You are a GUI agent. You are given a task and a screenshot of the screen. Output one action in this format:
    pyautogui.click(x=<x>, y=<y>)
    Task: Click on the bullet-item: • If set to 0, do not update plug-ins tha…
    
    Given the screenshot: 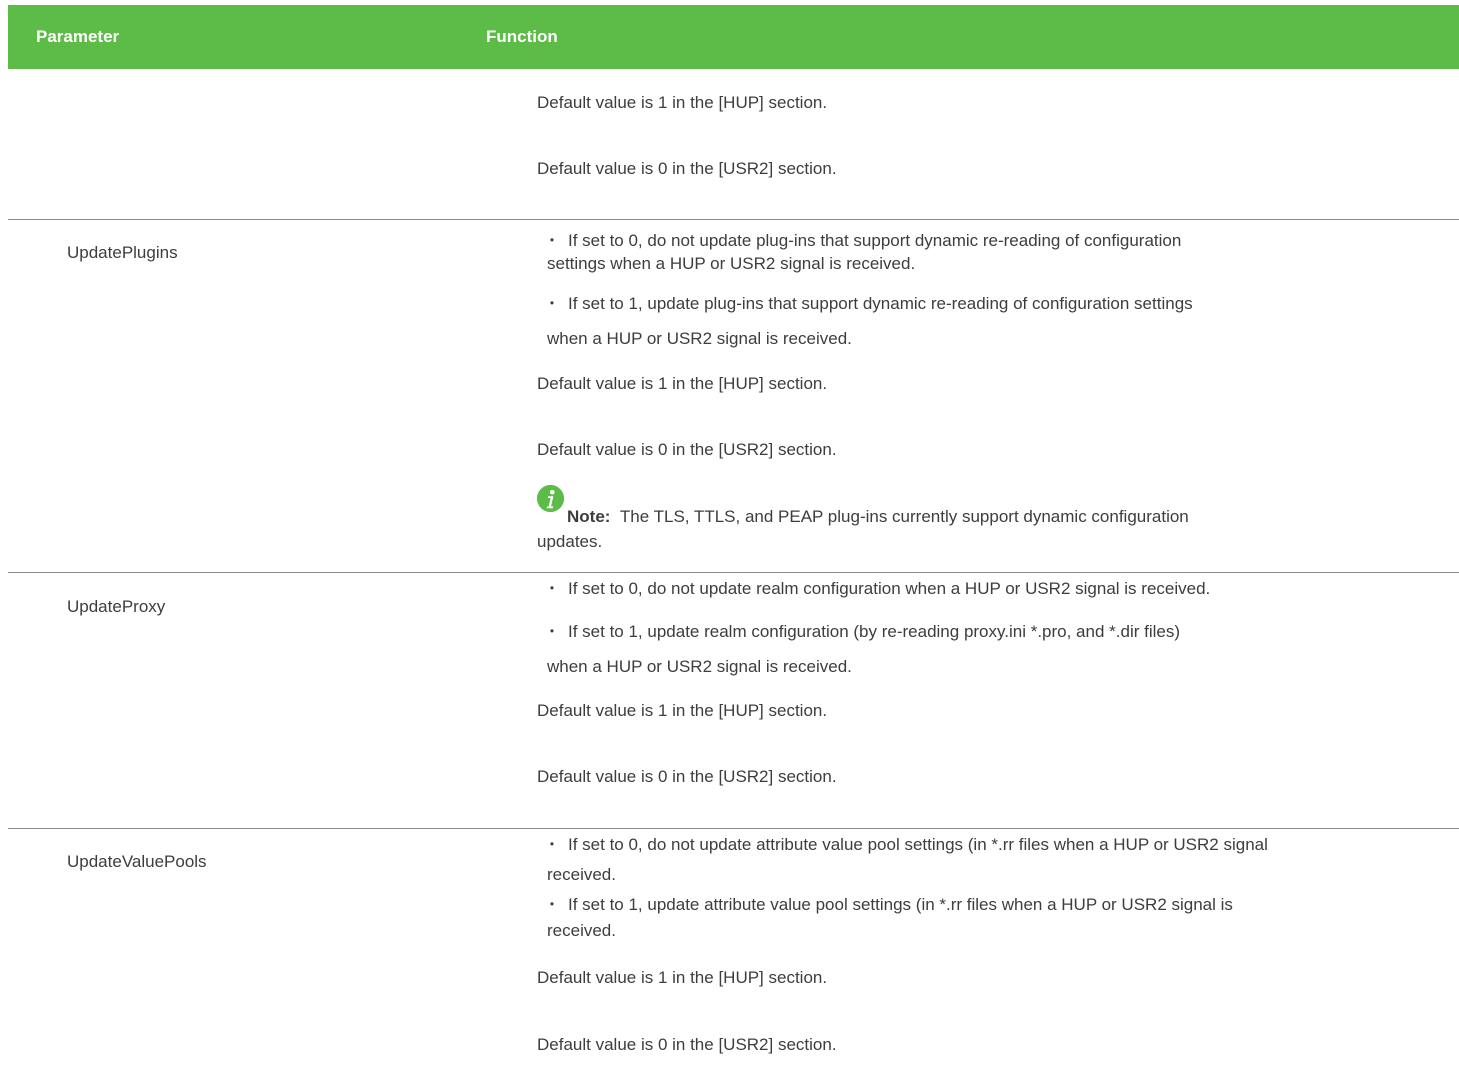 What is the action you would take?
    pyautogui.click(x=863, y=240)
    